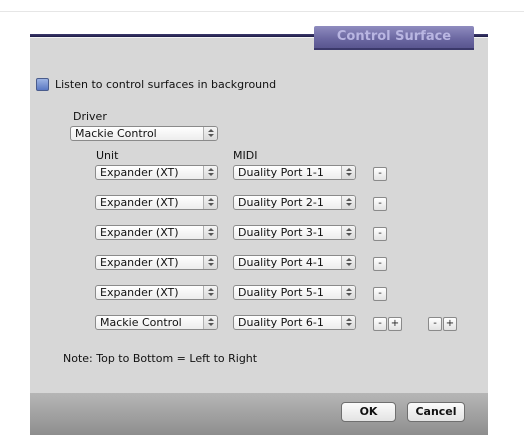 The width and height of the screenshot is (524, 435). I want to click on unit-select-6-value: Mackie Control, so click(141, 322).